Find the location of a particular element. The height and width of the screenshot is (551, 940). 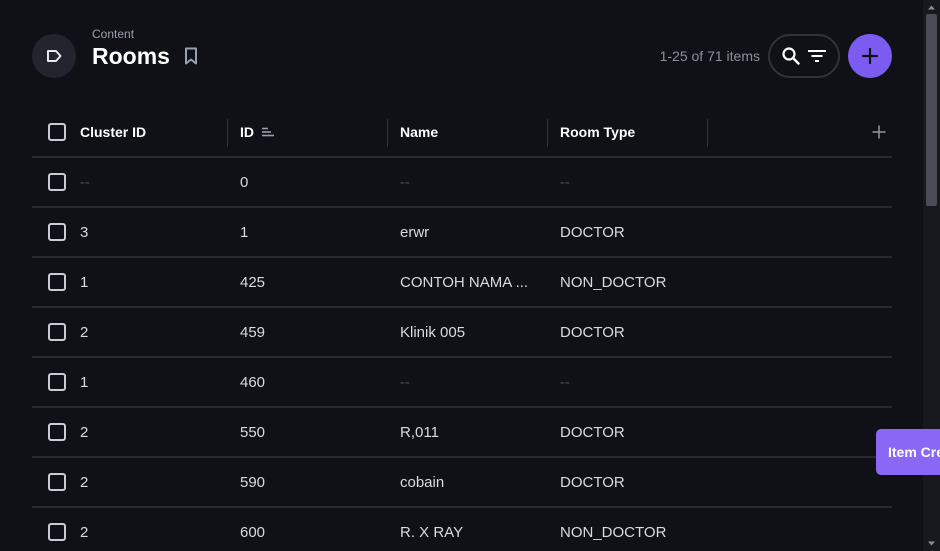

table-row: 2 600 R. X RAY NON_DOCTOR is located at coordinates (462, 529).